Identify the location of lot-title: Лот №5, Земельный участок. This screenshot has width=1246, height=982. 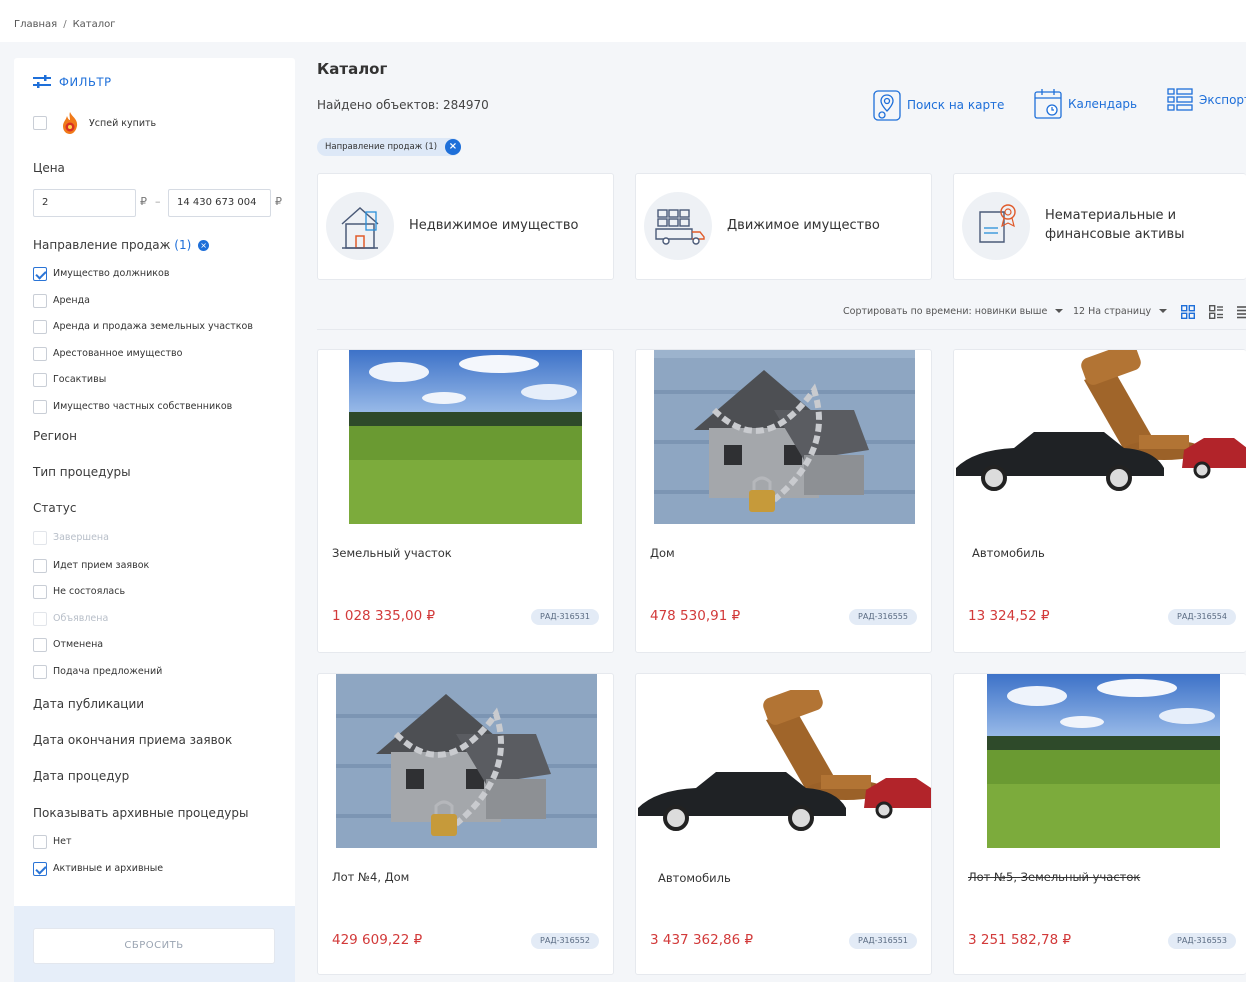
(1054, 877).